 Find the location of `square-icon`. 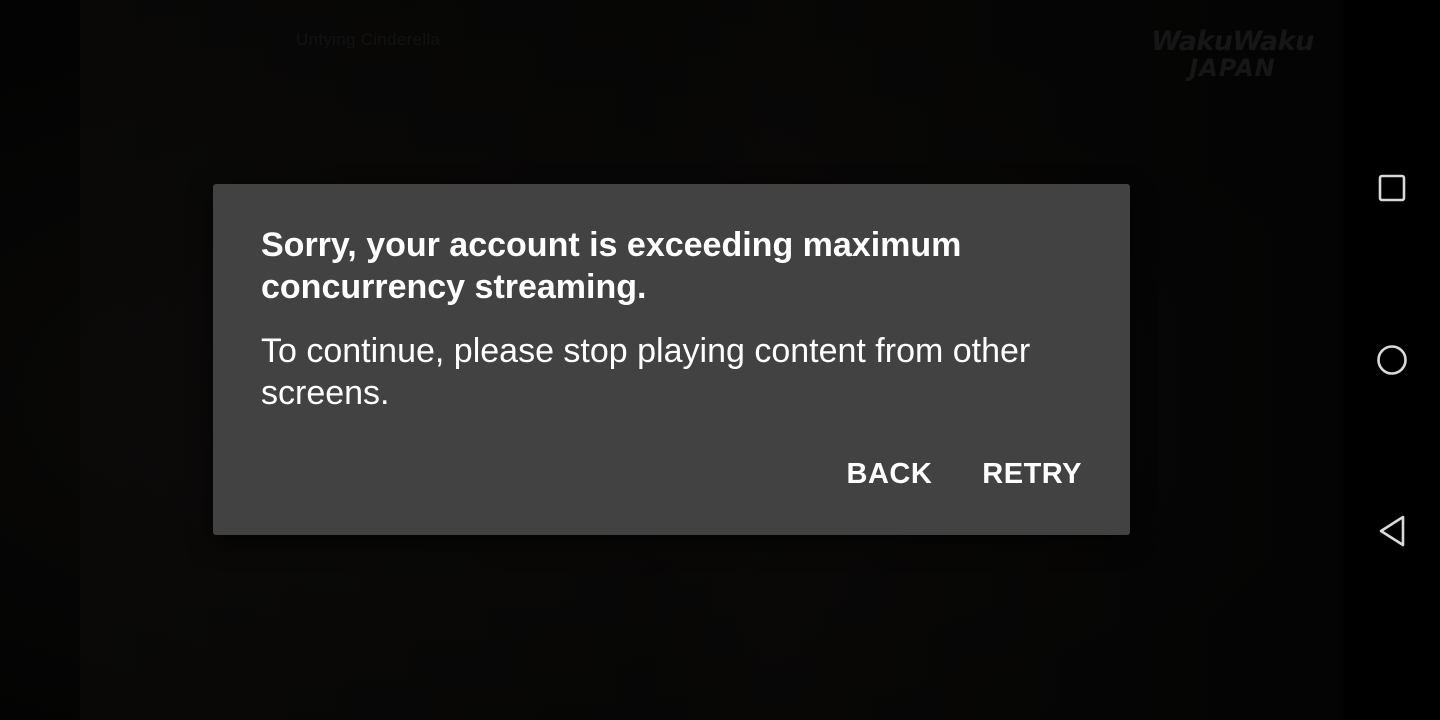

square-icon is located at coordinates (1392, 188).